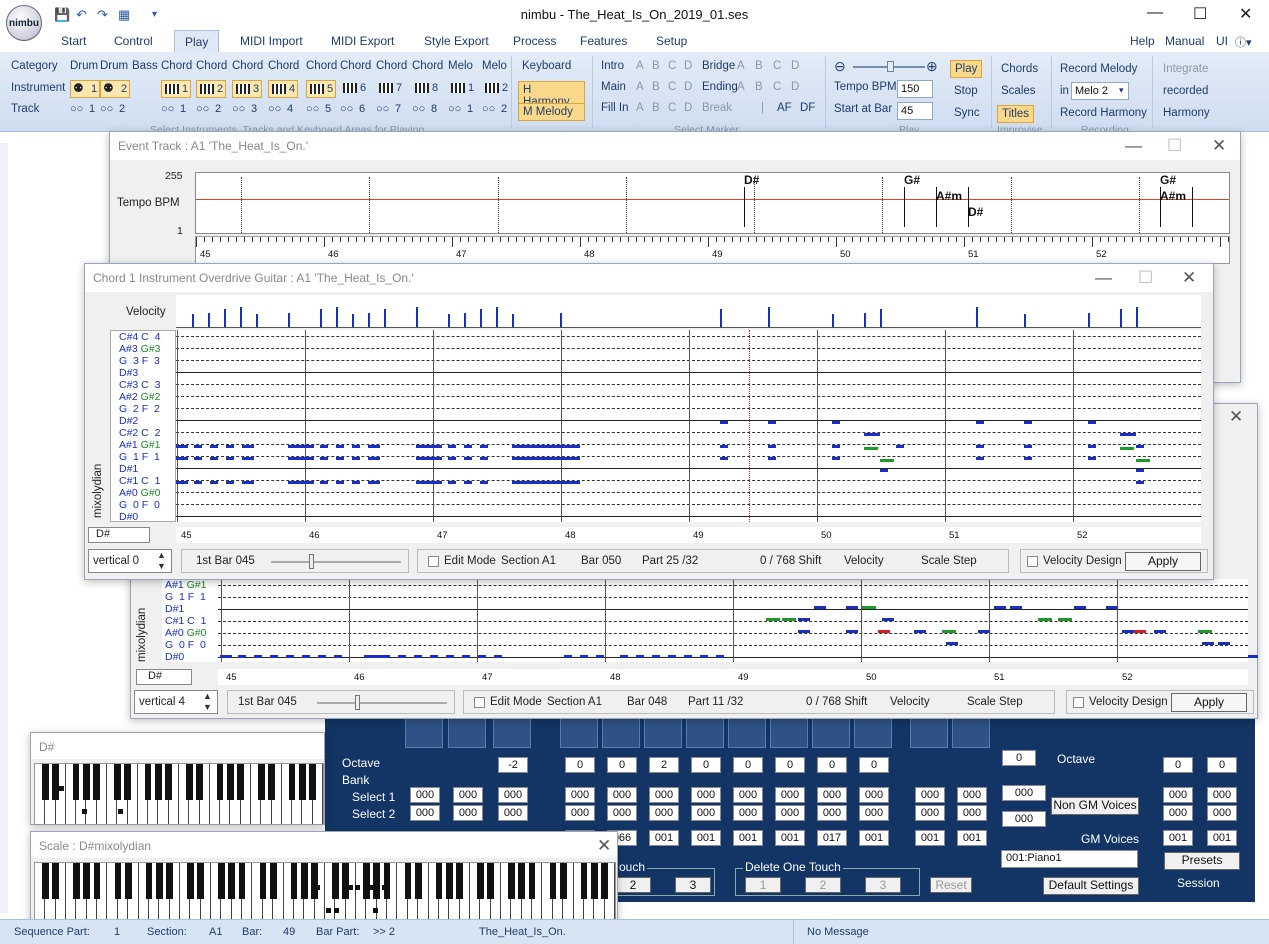 This screenshot has height=944, width=1269. I want to click on tab-style-export: Style Export, so click(456, 41).